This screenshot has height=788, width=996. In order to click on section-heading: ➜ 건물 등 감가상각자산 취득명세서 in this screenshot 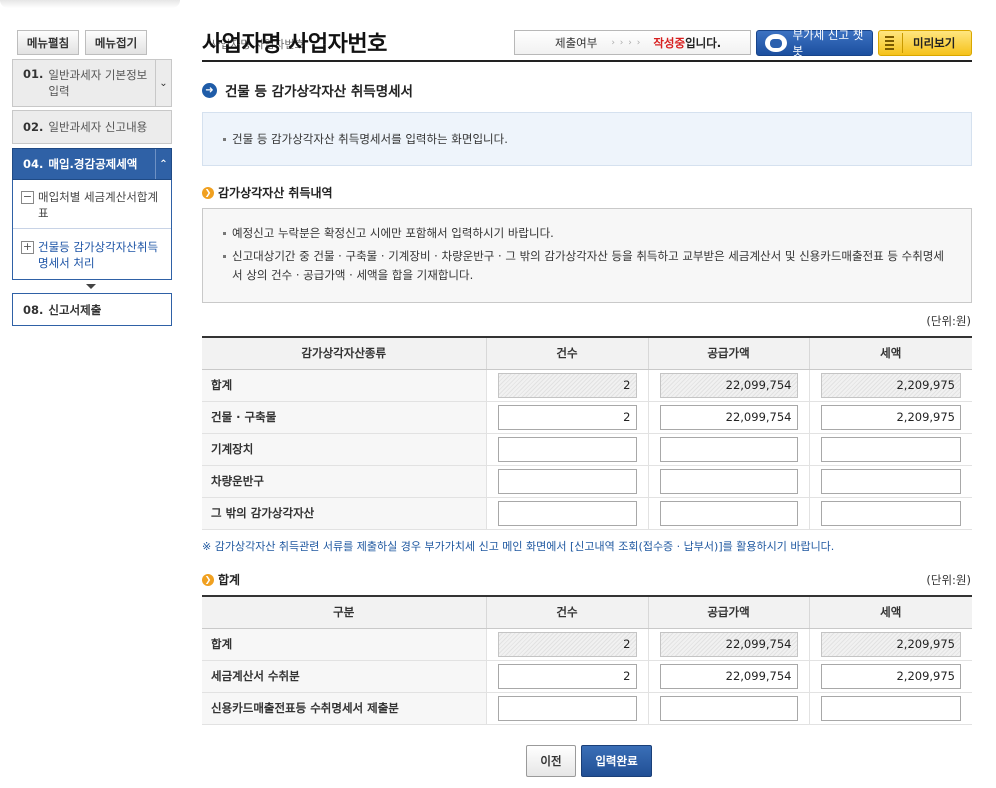, I will do `click(307, 90)`.